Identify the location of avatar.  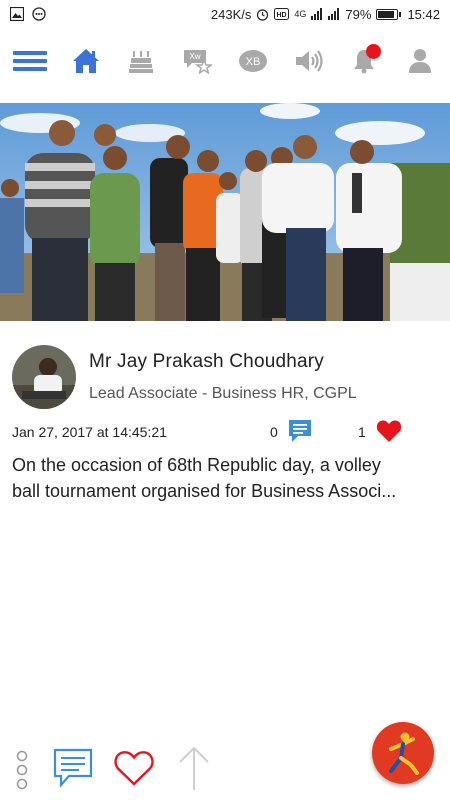
(44, 377).